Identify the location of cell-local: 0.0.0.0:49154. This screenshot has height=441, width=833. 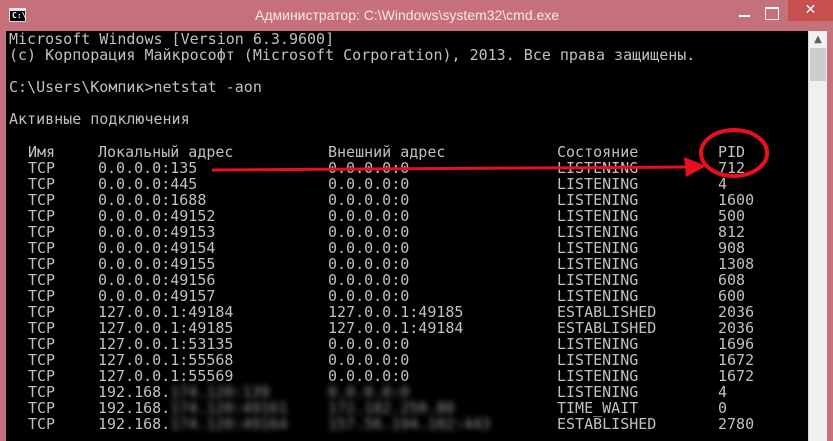
(157, 248).